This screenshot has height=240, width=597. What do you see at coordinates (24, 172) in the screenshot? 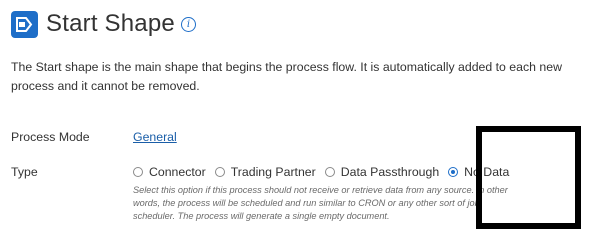
I see `type-label: Type` at bounding box center [24, 172].